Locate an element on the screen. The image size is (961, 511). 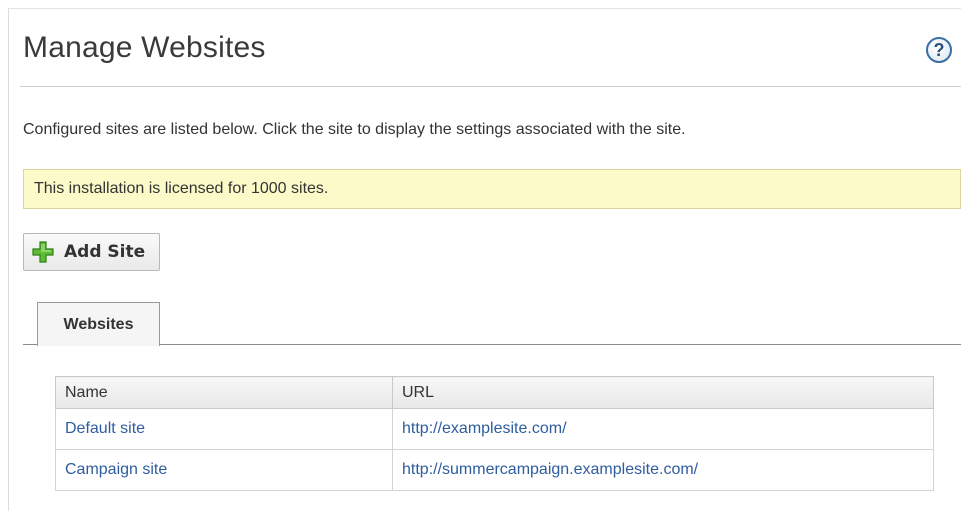
title-divider is located at coordinates (490, 86).